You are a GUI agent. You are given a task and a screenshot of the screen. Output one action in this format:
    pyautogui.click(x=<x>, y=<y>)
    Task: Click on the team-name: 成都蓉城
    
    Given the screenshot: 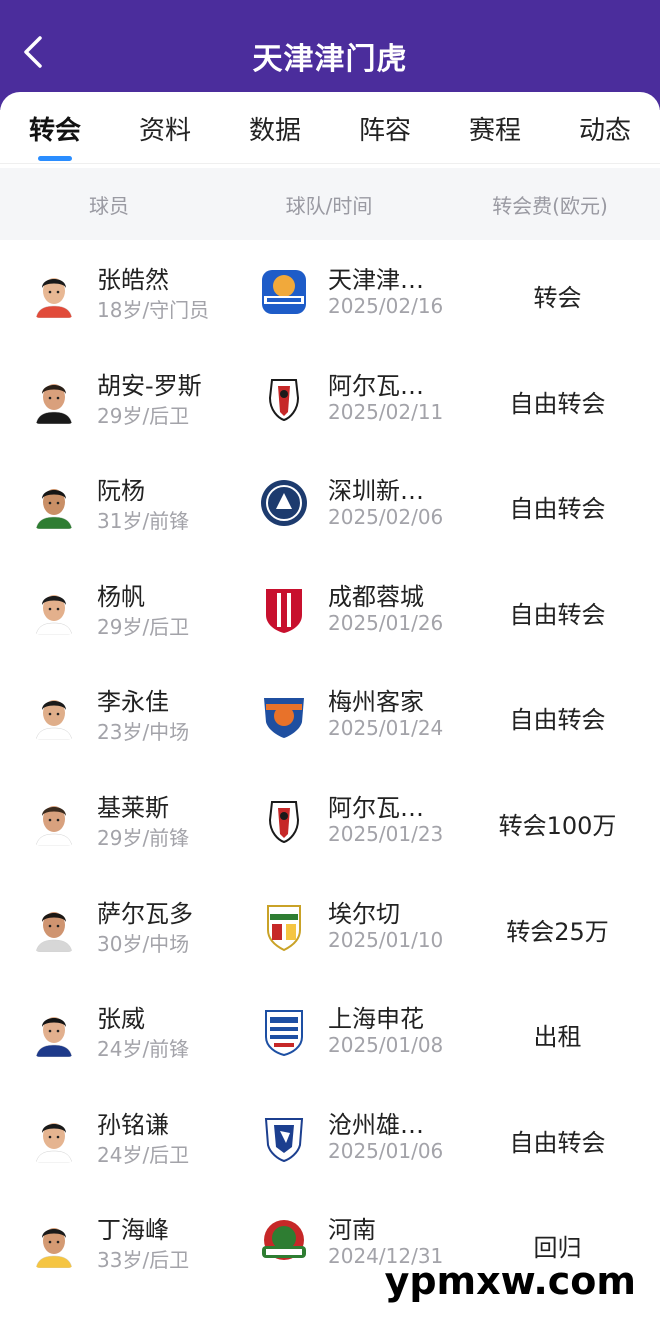 What is the action you would take?
    pyautogui.click(x=376, y=596)
    